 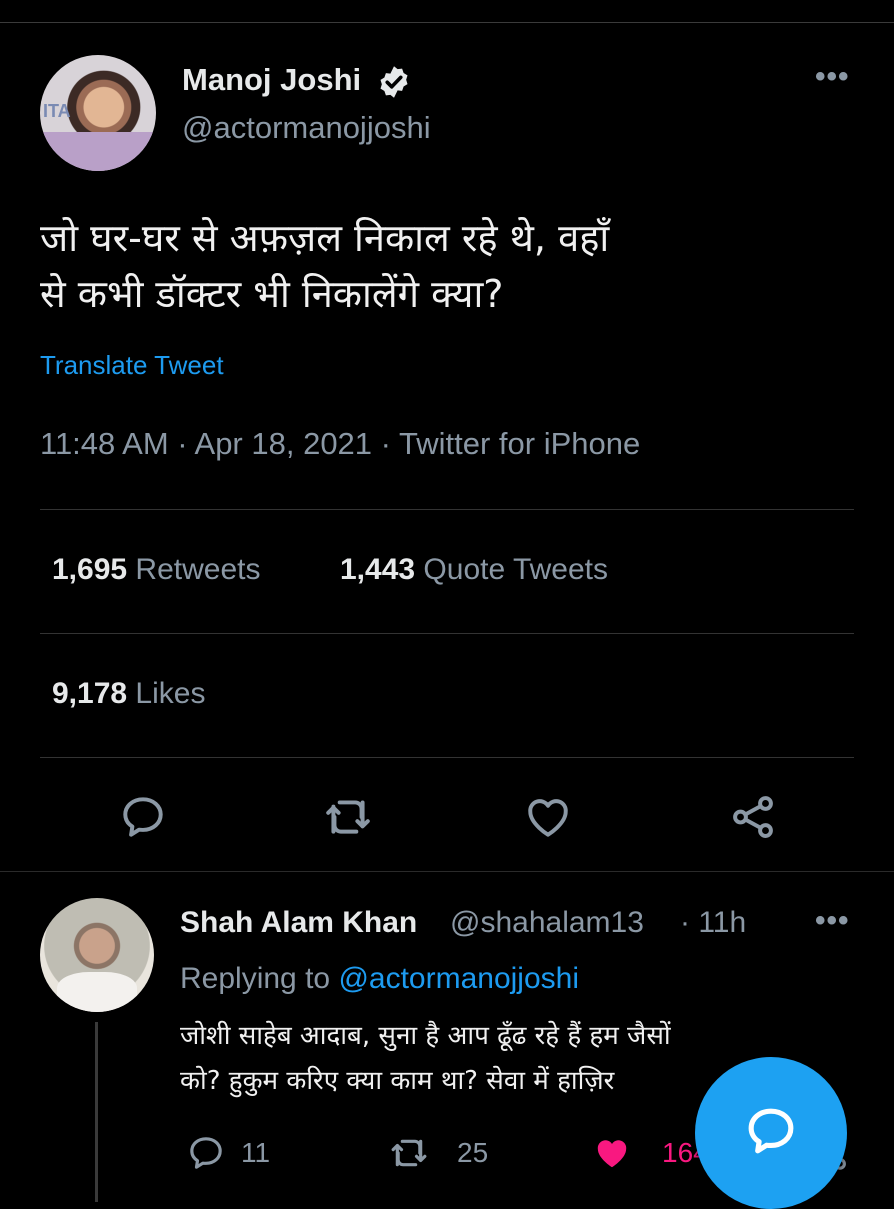 I want to click on more-icon: •••, so click(x=832, y=77).